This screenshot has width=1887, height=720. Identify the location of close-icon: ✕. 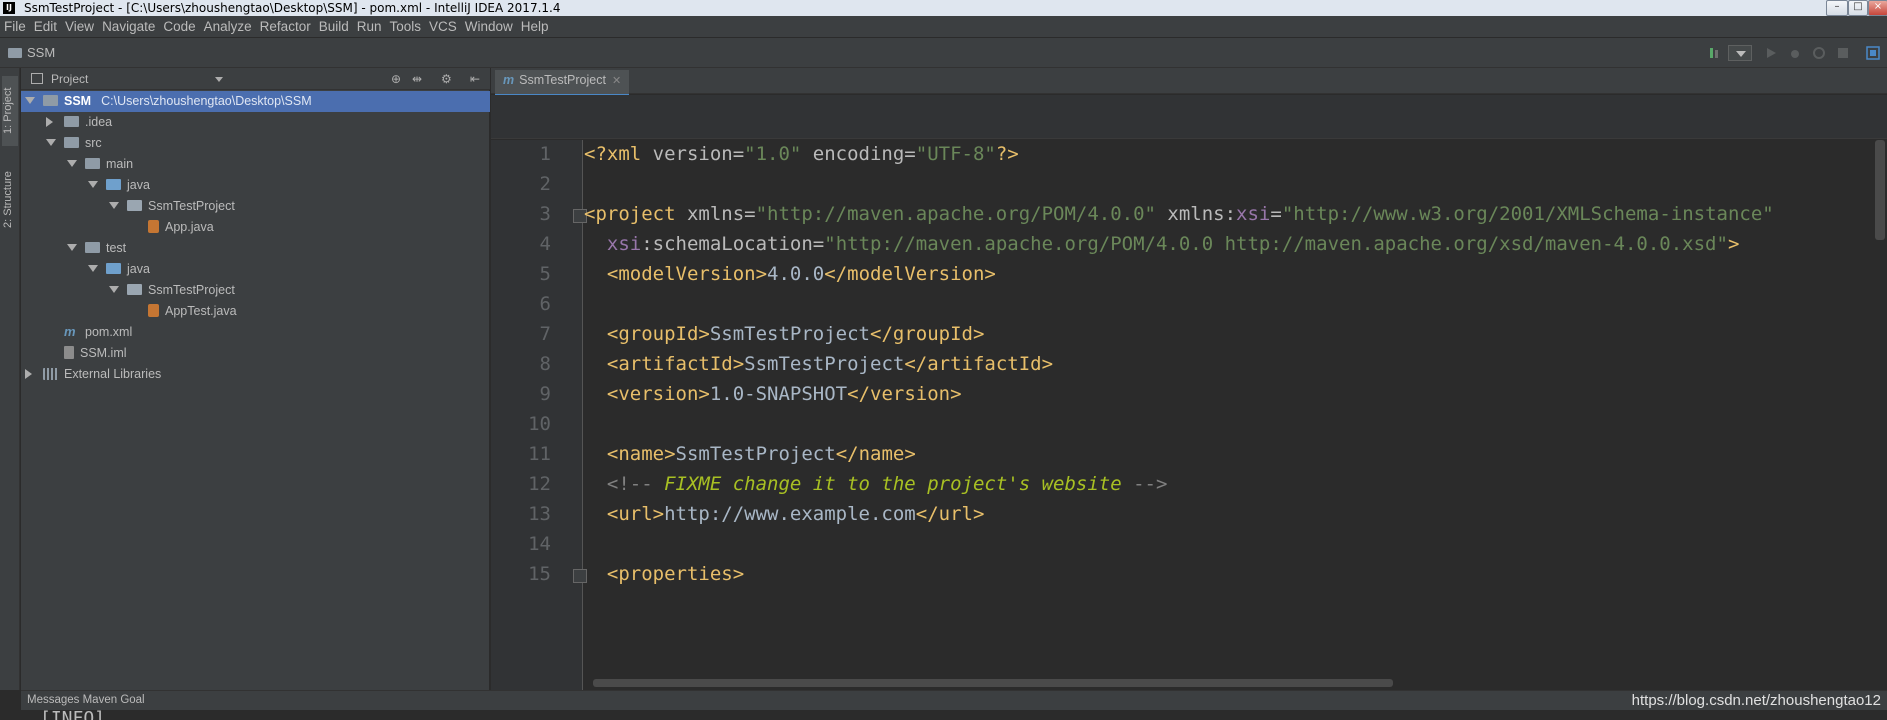
(616, 81).